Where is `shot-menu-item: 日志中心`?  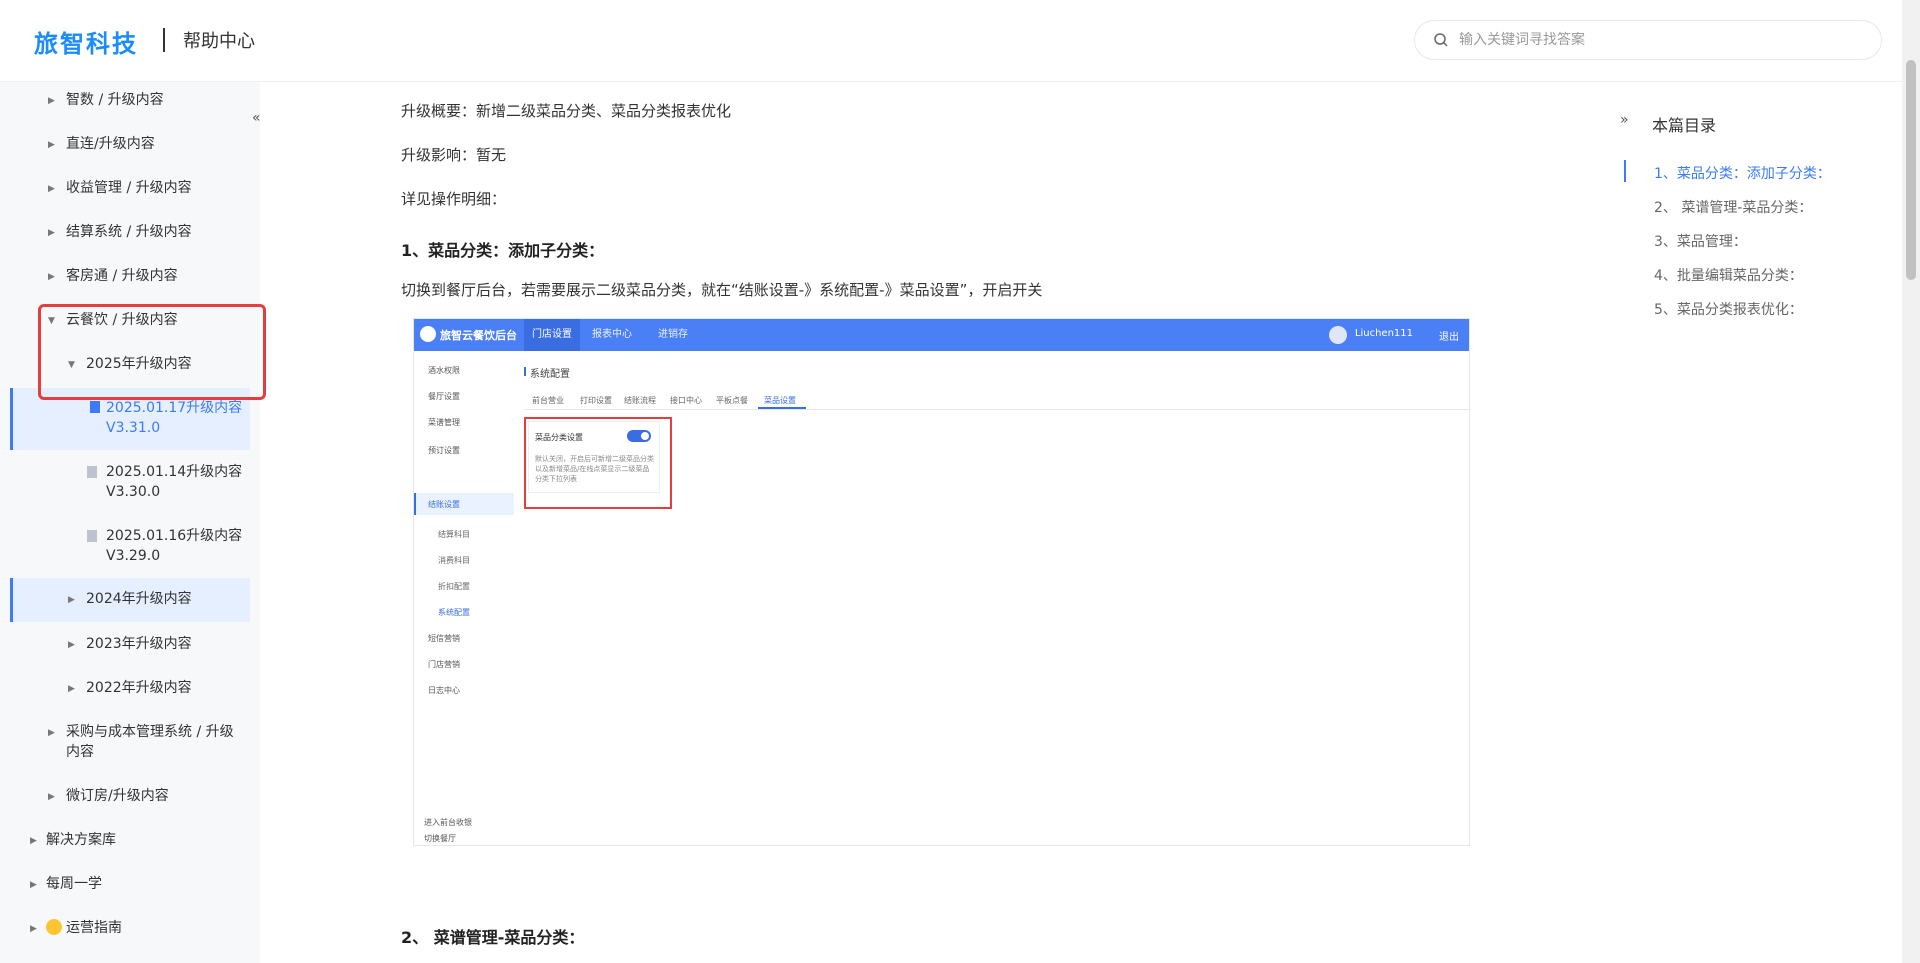
shot-menu-item: 日志中心 is located at coordinates (444, 690).